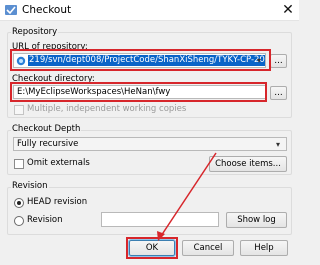  I want to click on annotation-arrow, so click(187, 196).